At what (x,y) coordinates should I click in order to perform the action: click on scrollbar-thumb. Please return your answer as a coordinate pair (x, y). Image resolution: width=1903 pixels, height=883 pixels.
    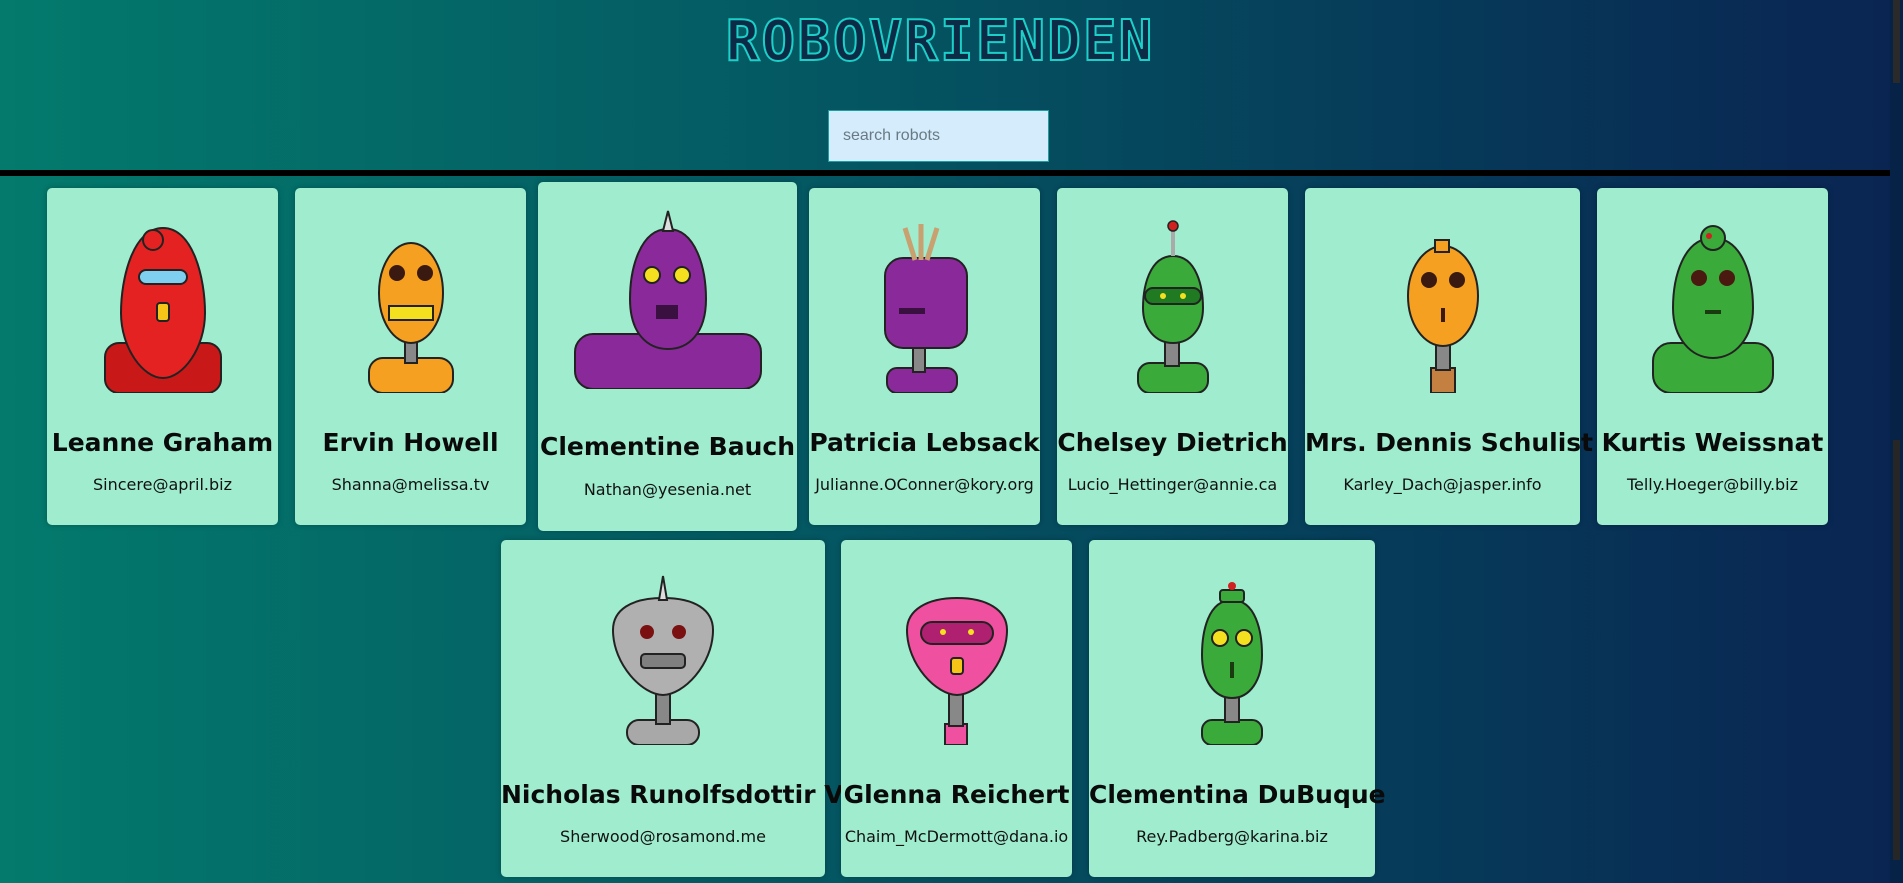
    Looking at the image, I should click on (1896, 41).